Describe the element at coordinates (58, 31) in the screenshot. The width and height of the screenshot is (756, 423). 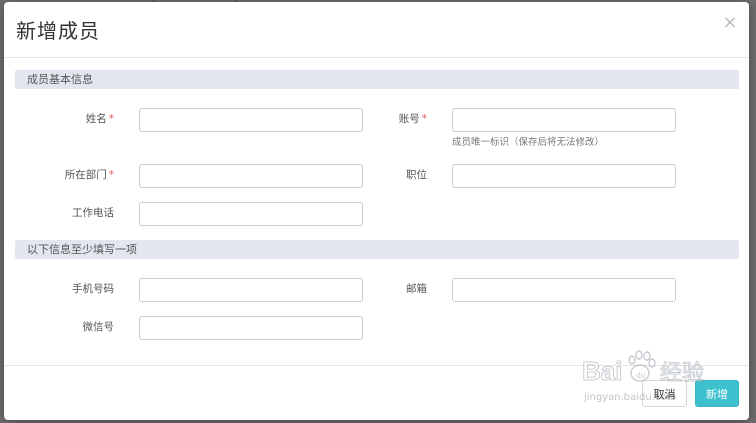
I see `dialog-title: 新增成员` at that location.